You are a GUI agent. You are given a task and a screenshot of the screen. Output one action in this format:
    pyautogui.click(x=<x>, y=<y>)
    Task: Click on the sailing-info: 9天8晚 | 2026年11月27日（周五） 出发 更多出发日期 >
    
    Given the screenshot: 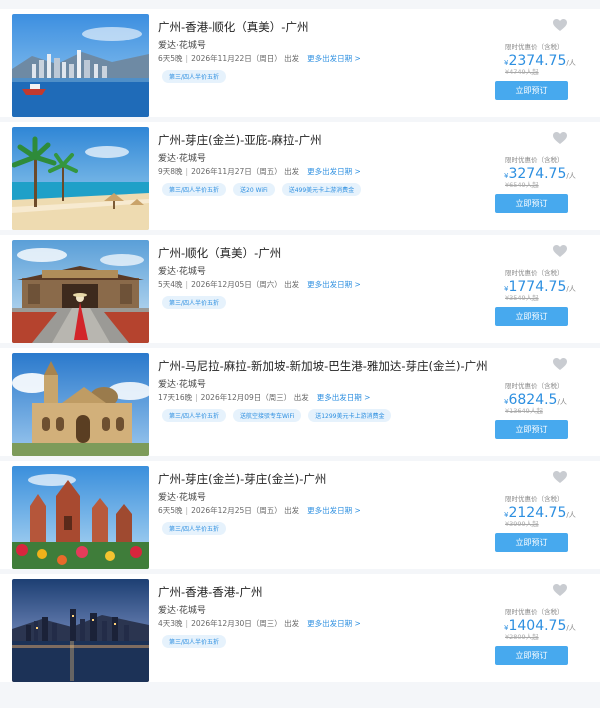 What is the action you would take?
    pyautogui.click(x=259, y=171)
    